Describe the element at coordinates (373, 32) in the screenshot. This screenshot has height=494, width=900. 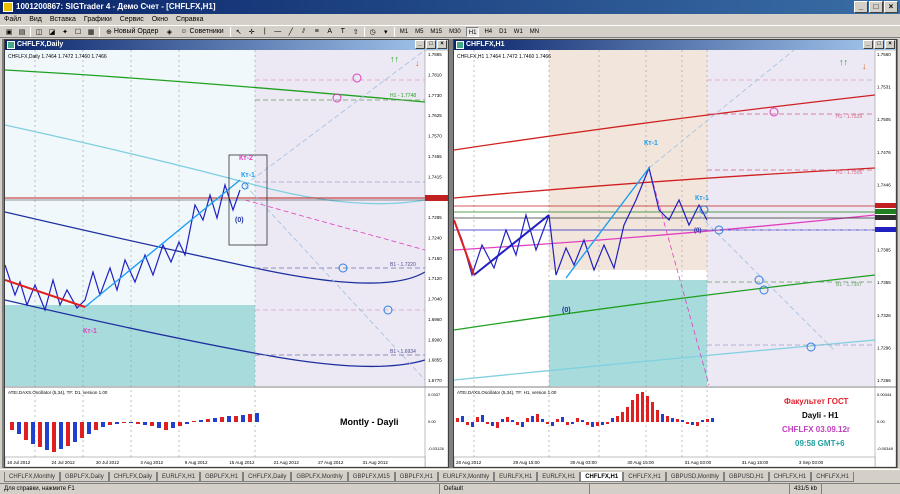
I see `period-icon: ◷` at that location.